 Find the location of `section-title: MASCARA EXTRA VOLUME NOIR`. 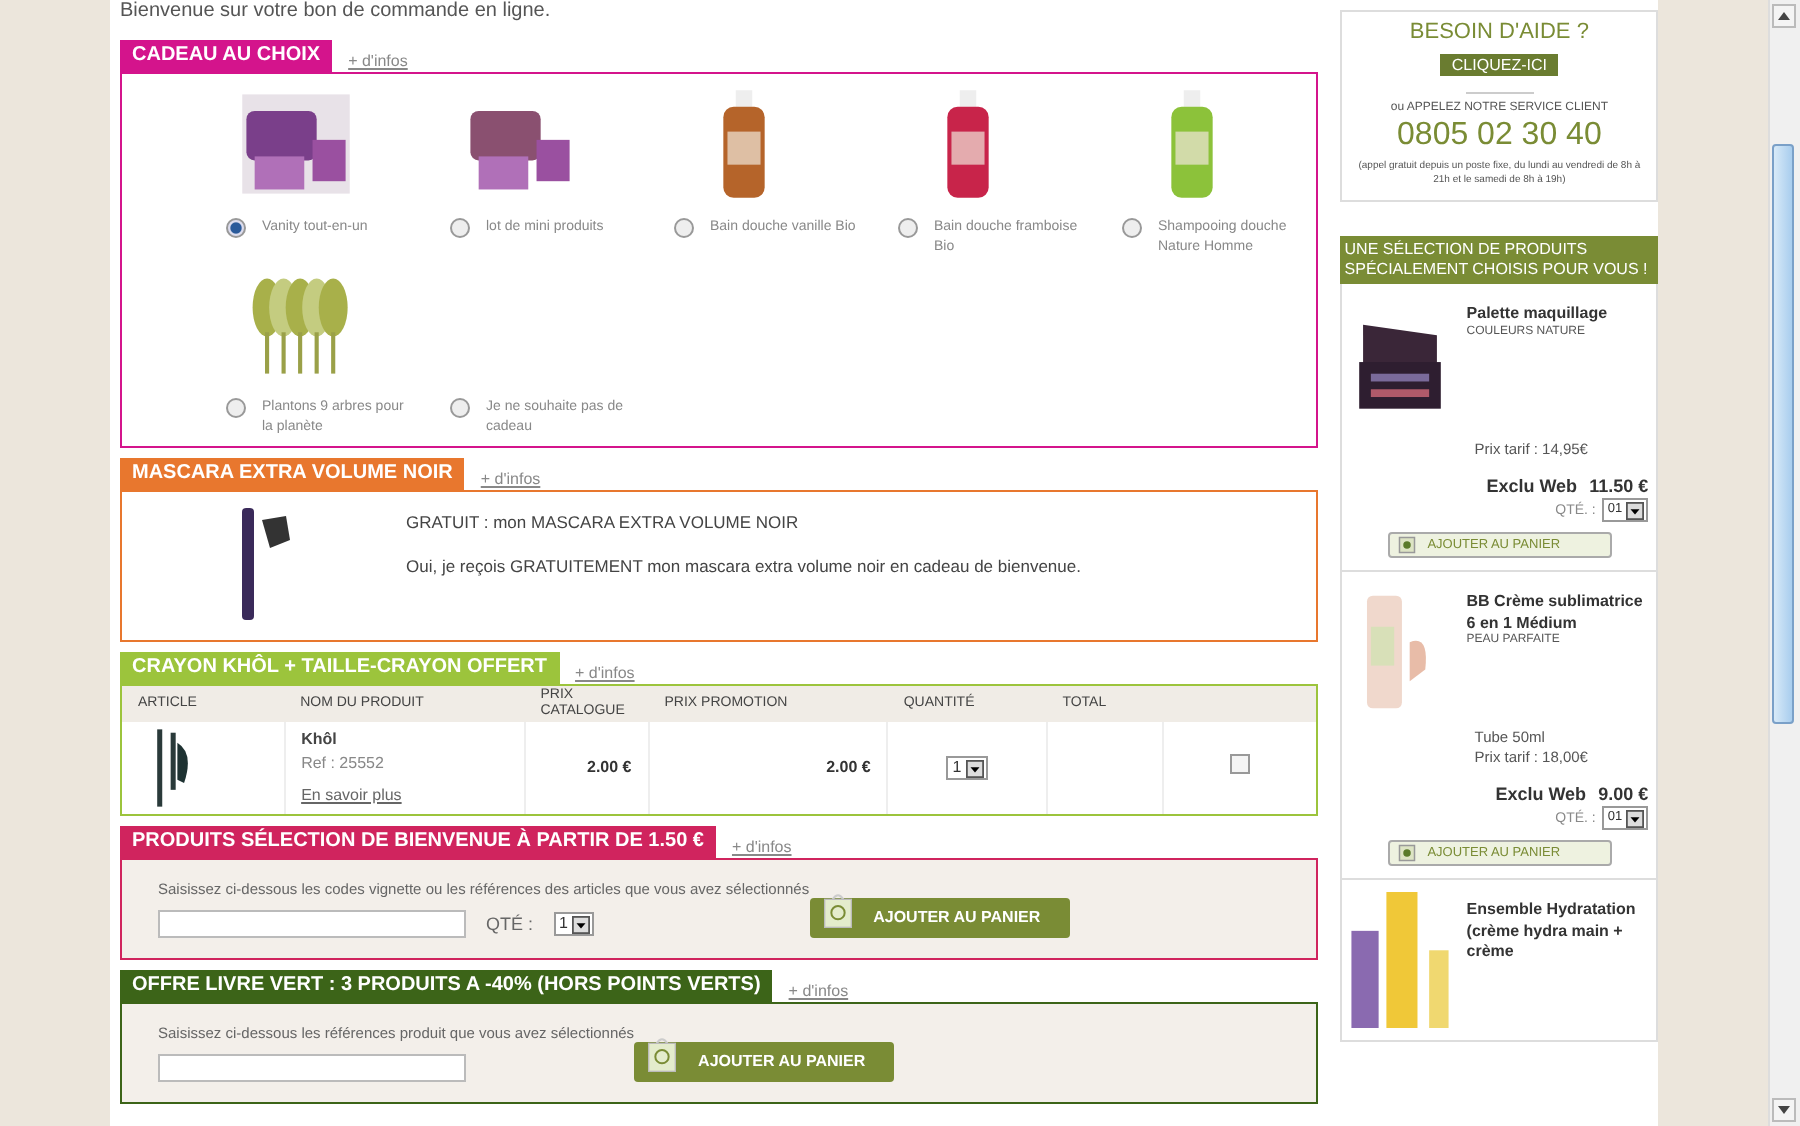

section-title: MASCARA EXTRA VOLUME NOIR is located at coordinates (292, 474).